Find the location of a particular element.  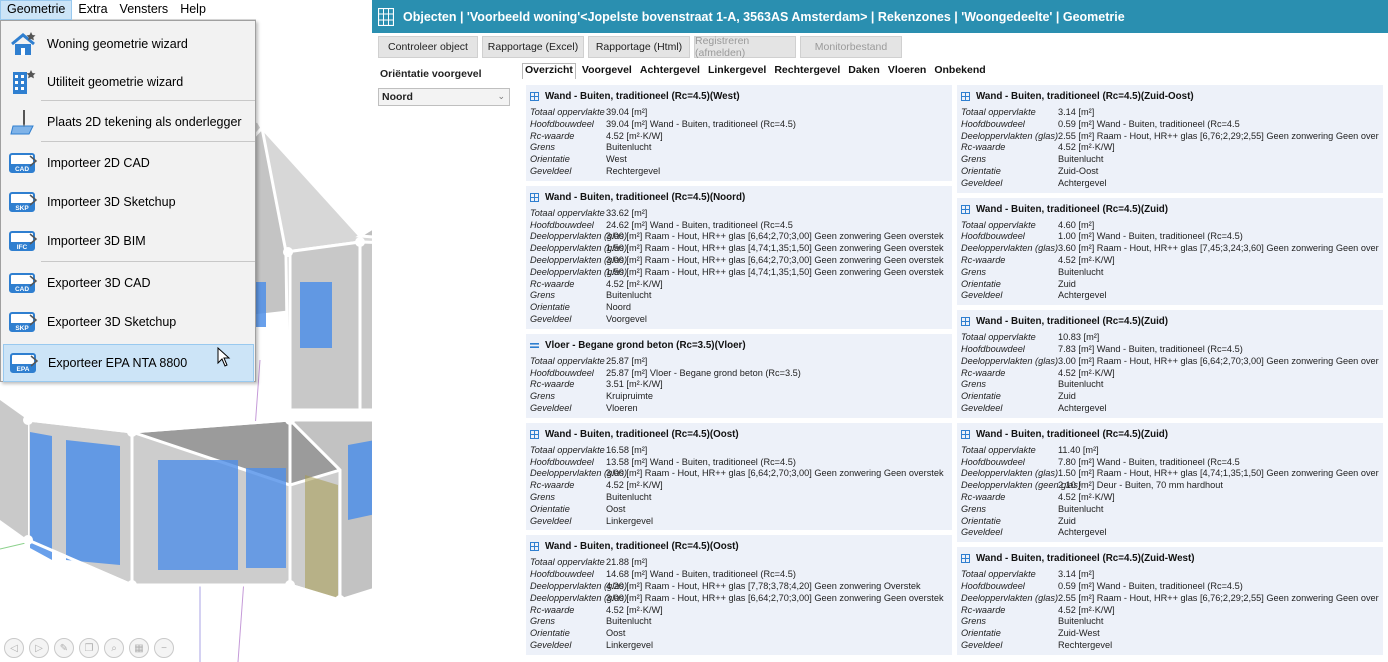

property-row: Rc-waarde 4.52 [m²·K/W] is located at coordinates (1170, 261).